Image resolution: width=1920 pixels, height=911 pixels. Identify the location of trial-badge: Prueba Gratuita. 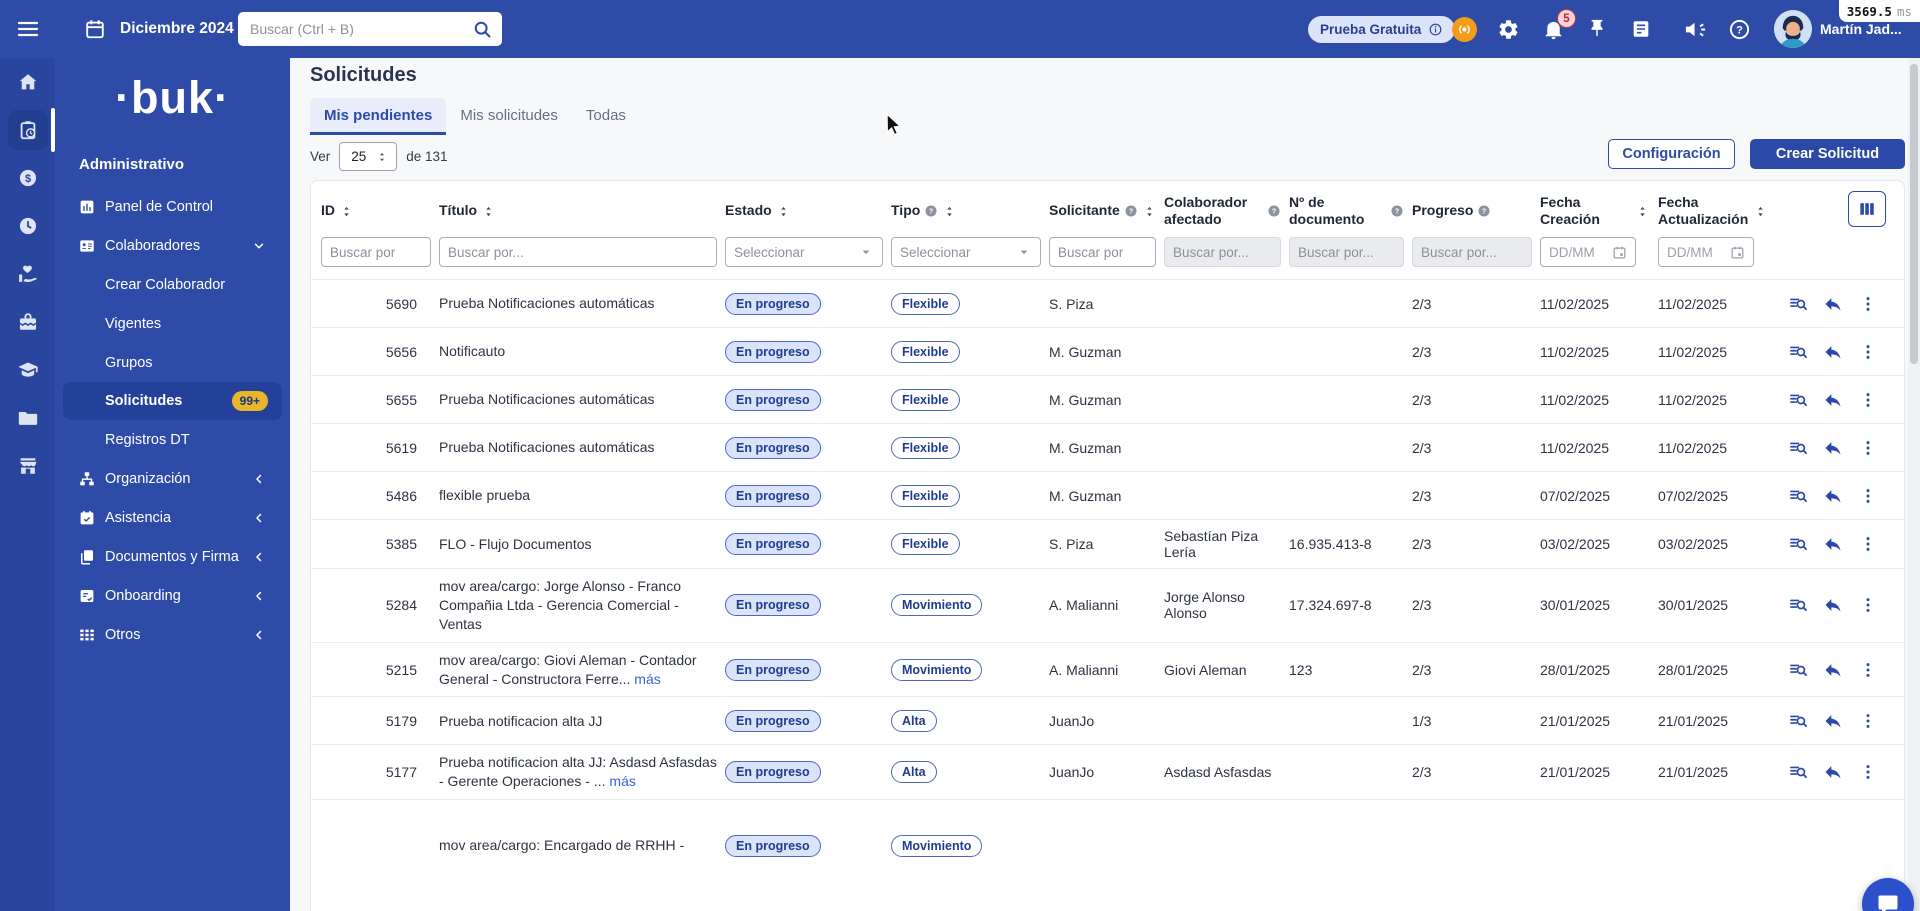
(1382, 29).